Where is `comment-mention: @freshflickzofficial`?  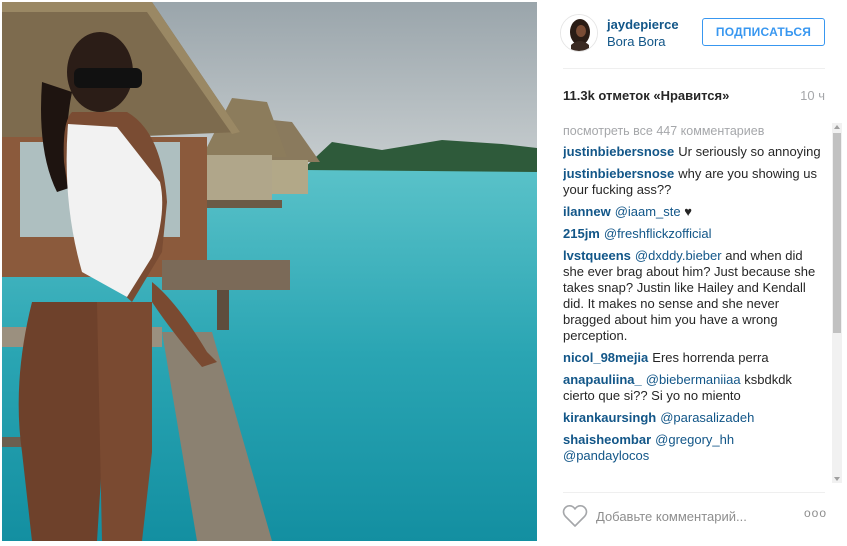
comment-mention: @freshflickzofficial is located at coordinates (658, 233).